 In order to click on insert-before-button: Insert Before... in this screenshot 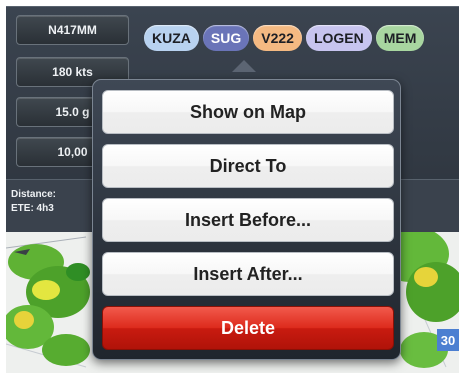, I will do `click(248, 220)`.